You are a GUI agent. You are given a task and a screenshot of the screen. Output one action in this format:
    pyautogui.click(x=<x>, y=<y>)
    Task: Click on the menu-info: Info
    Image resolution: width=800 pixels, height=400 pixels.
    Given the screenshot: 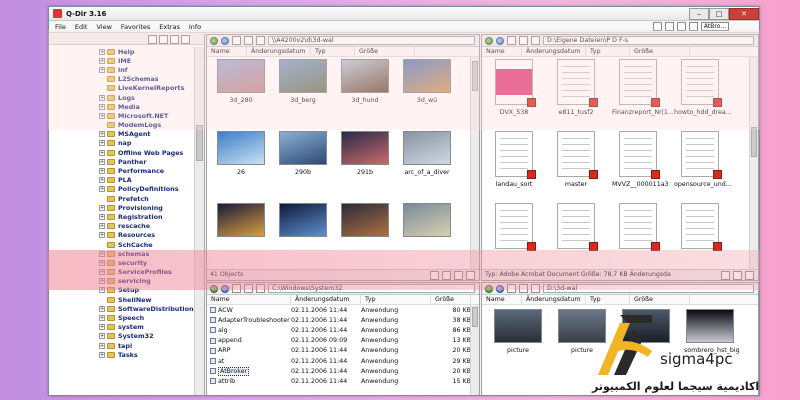 What is the action you would take?
    pyautogui.click(x=195, y=27)
    